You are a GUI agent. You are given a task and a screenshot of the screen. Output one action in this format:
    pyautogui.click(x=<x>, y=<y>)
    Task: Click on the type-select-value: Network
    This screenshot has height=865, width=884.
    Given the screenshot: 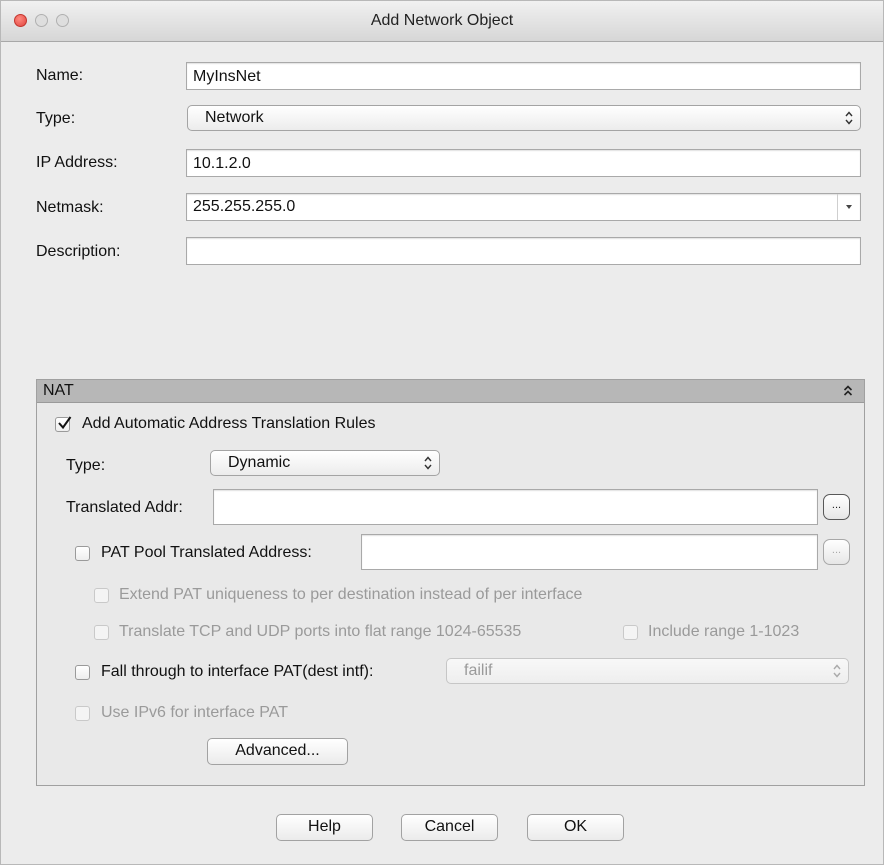 What is the action you would take?
    pyautogui.click(x=234, y=117)
    